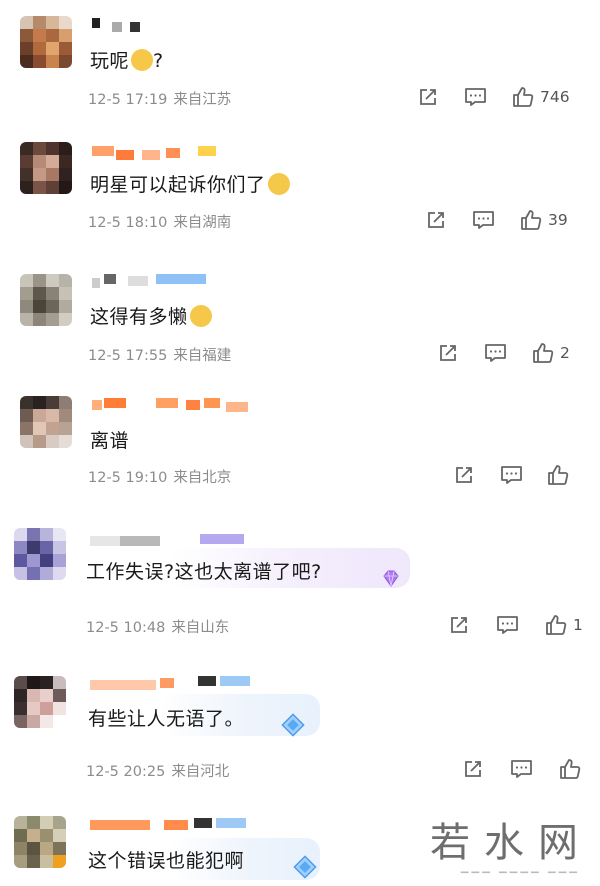 This screenshot has width=600, height=886. I want to click on comment-meta: 12-5 19:10 来自北京, so click(159, 476).